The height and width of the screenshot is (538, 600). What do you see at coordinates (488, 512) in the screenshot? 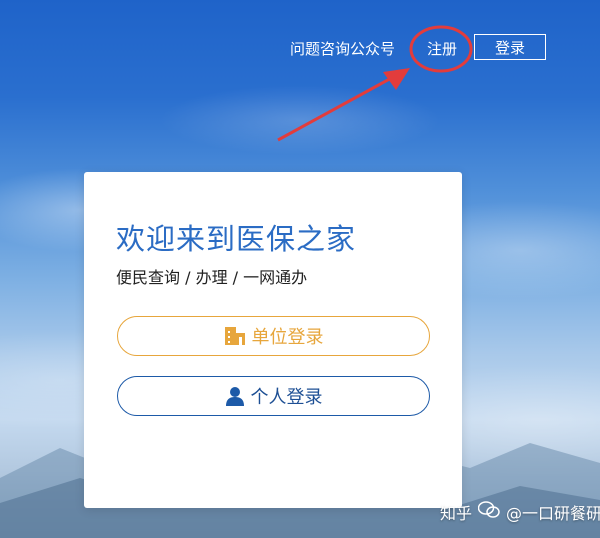
I see `wechat-icon` at bounding box center [488, 512].